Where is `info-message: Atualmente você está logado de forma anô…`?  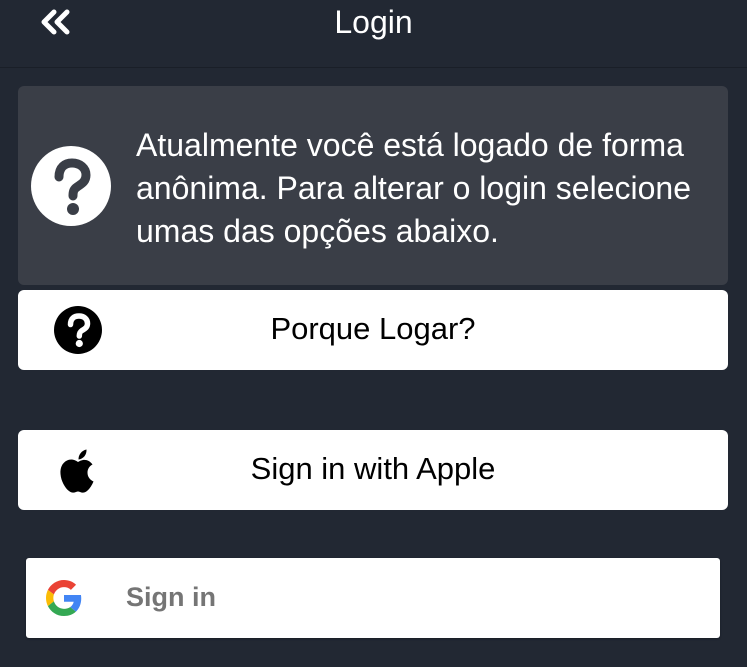
info-message: Atualmente você está logado de forma anô… is located at coordinates (413, 188).